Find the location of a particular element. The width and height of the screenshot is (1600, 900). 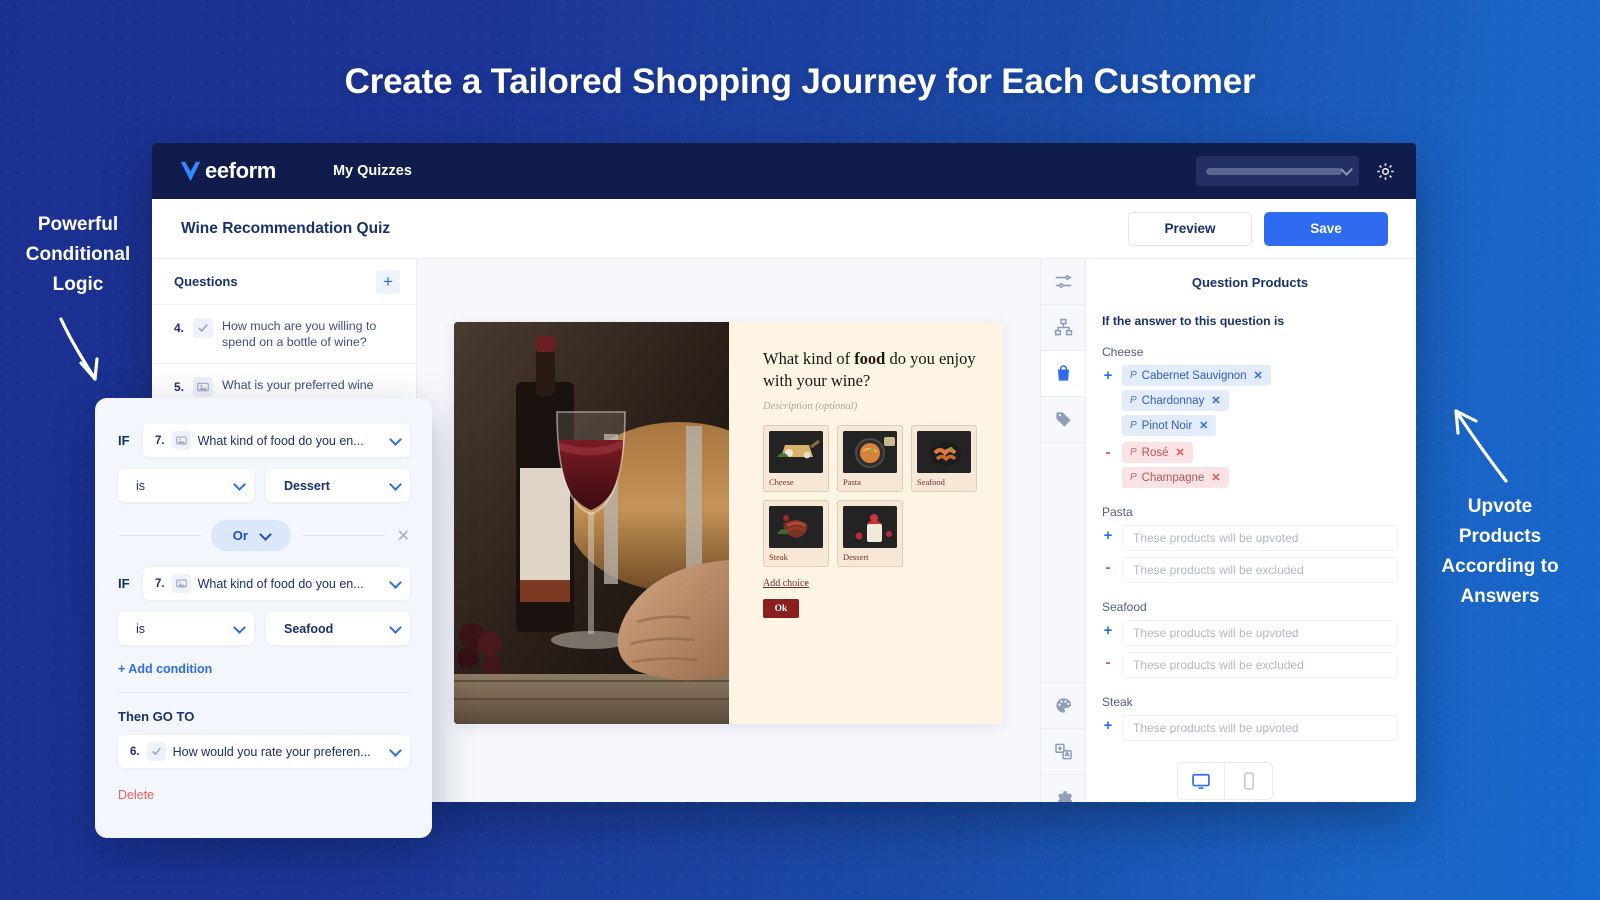

choice-label: Steak is located at coordinates (778, 557).